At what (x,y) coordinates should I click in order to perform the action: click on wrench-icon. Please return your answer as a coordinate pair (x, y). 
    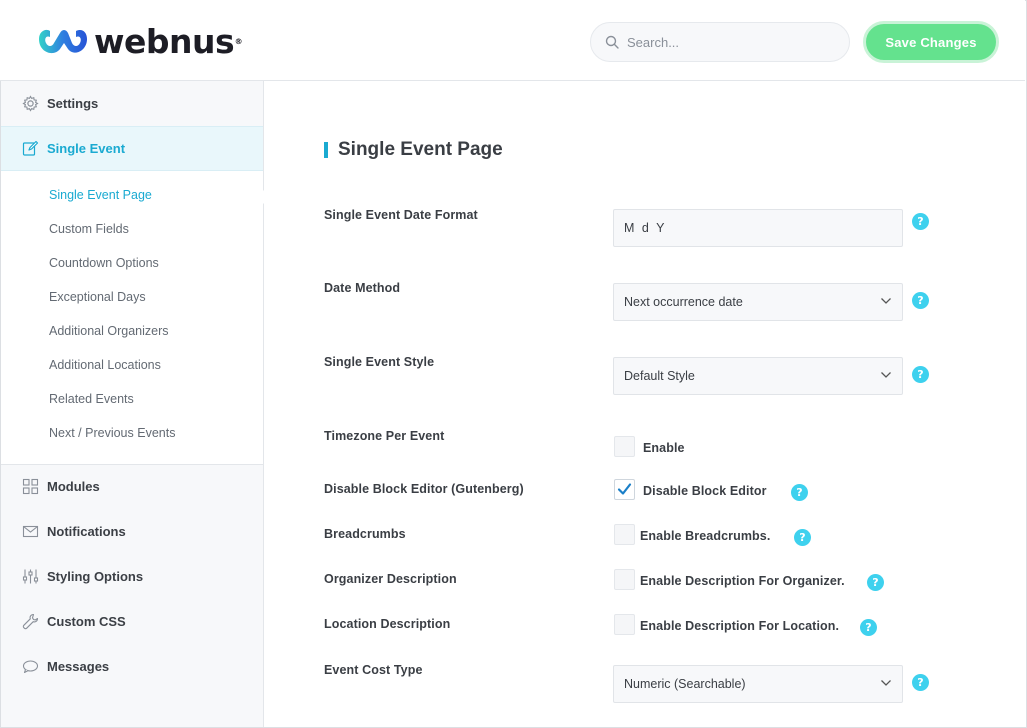
    Looking at the image, I should click on (30, 622).